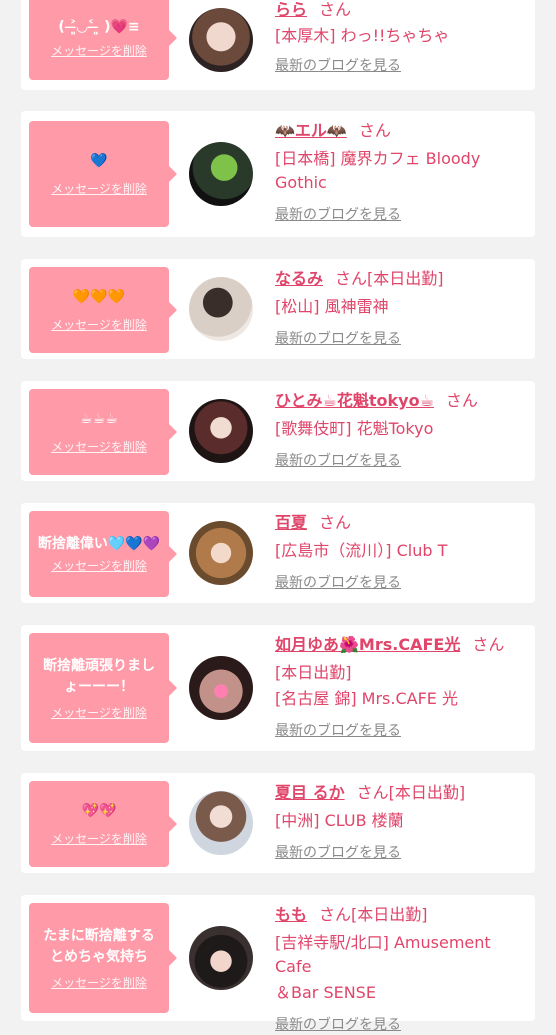 Image resolution: width=556 pixels, height=1035 pixels. Describe the element at coordinates (291, 522) in the screenshot. I see `name-link: 百夏` at that location.